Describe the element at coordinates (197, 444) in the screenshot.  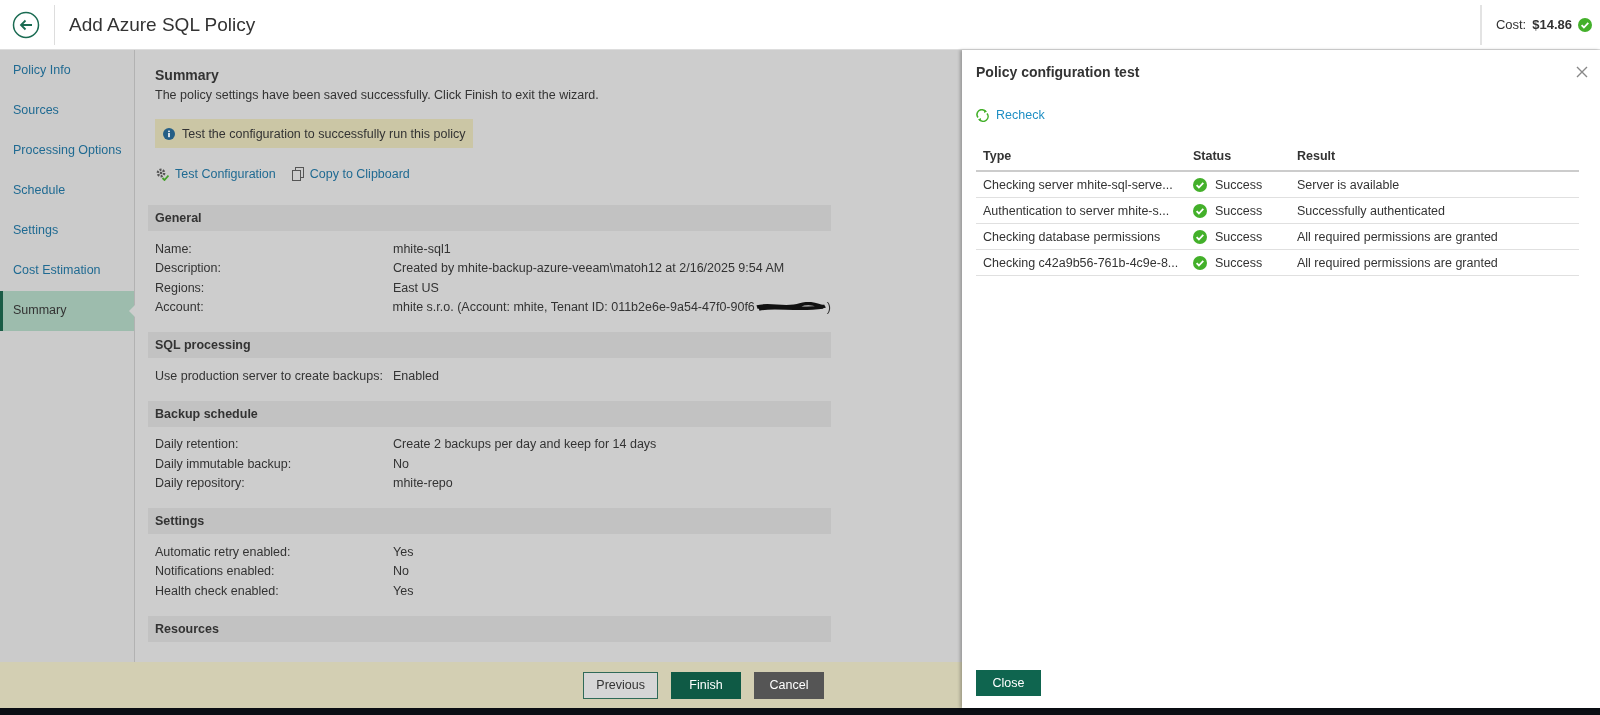
I see `field-label: Daily retention:` at that location.